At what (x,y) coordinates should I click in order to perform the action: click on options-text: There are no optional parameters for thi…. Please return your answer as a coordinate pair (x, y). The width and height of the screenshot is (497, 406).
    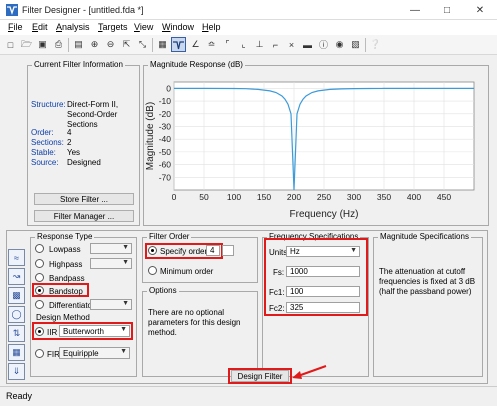
    Looking at the image, I should click on (194, 322).